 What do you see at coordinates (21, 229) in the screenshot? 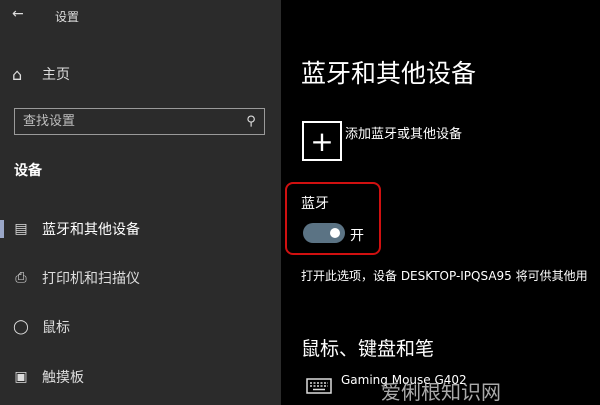
I see `bluetooth-devices-icon: ▤` at bounding box center [21, 229].